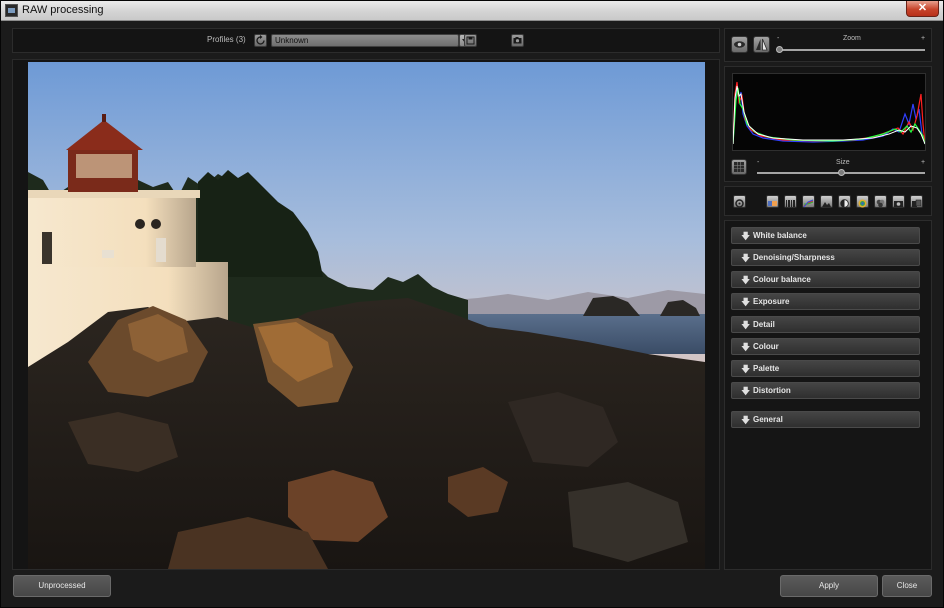  Describe the element at coordinates (766, 368) in the screenshot. I see `section-label: Palette` at that location.